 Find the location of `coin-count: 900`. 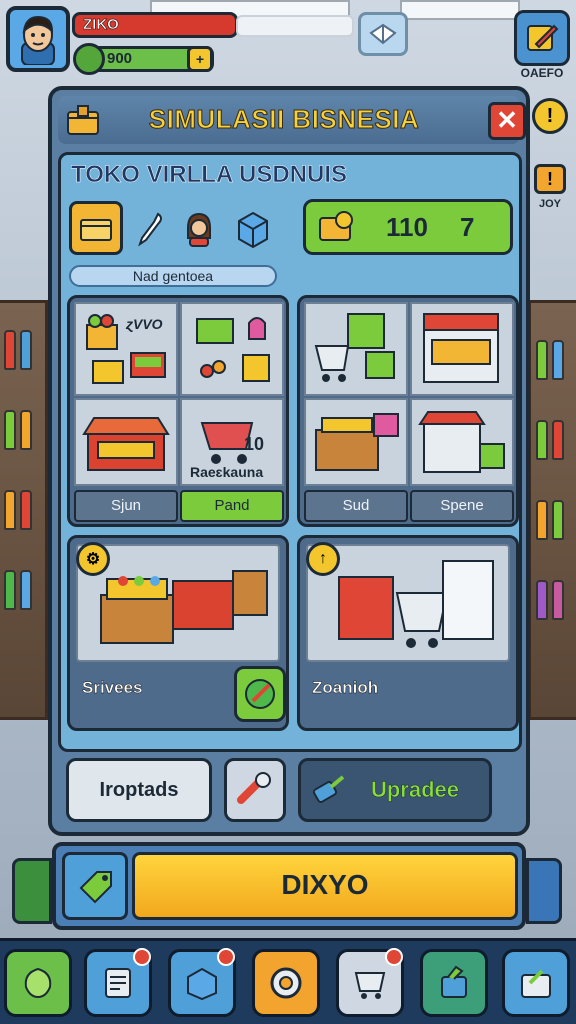

coin-count: 900 is located at coordinates (120, 58).